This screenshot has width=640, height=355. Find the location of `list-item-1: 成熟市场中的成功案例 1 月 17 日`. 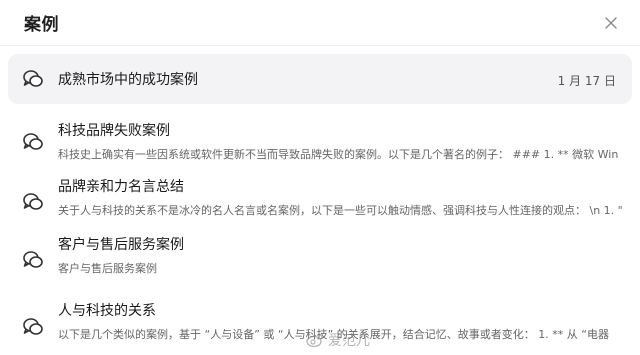

list-item-1: 成熟市场中的成功案例 1 月 17 日 is located at coordinates (320, 79).